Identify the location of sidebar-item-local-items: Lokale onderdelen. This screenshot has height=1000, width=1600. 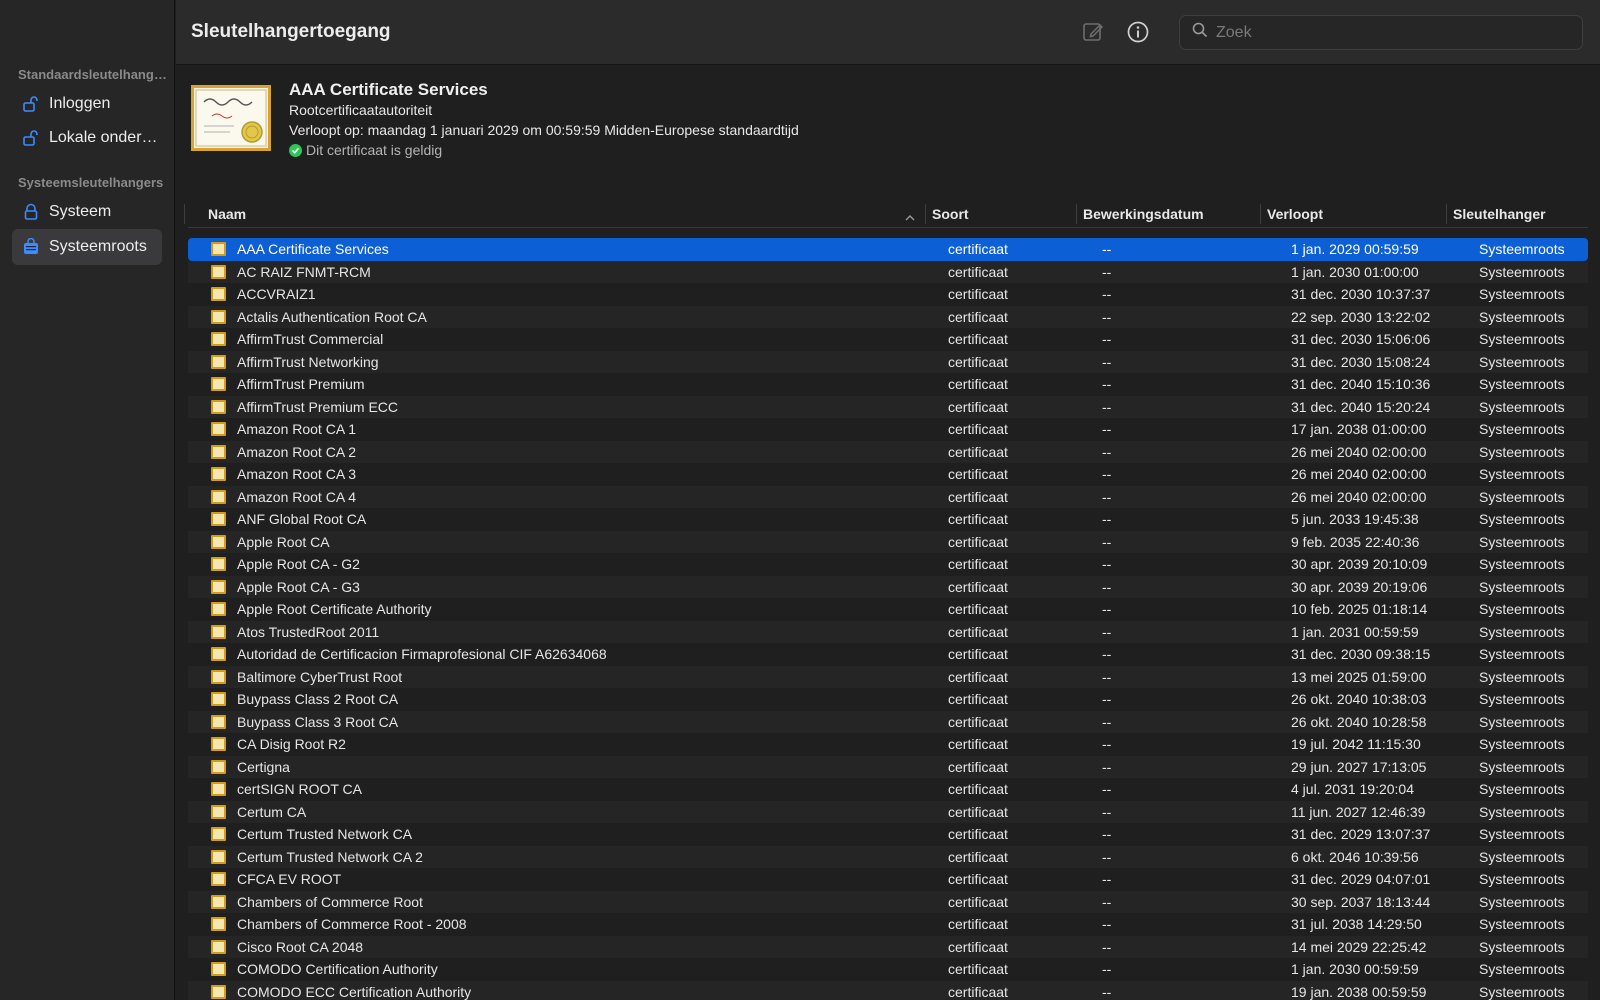
(87, 138).